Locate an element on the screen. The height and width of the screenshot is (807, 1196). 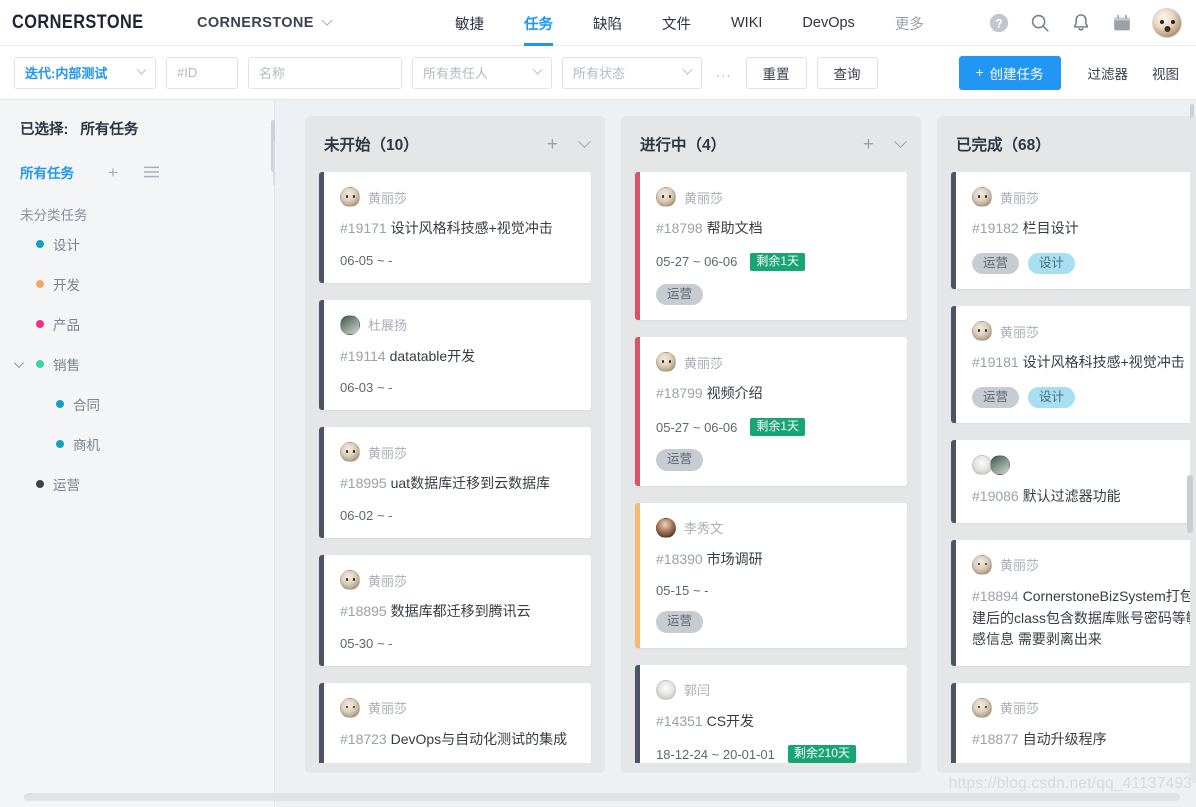
card-assignee is located at coordinates (1084, 465).